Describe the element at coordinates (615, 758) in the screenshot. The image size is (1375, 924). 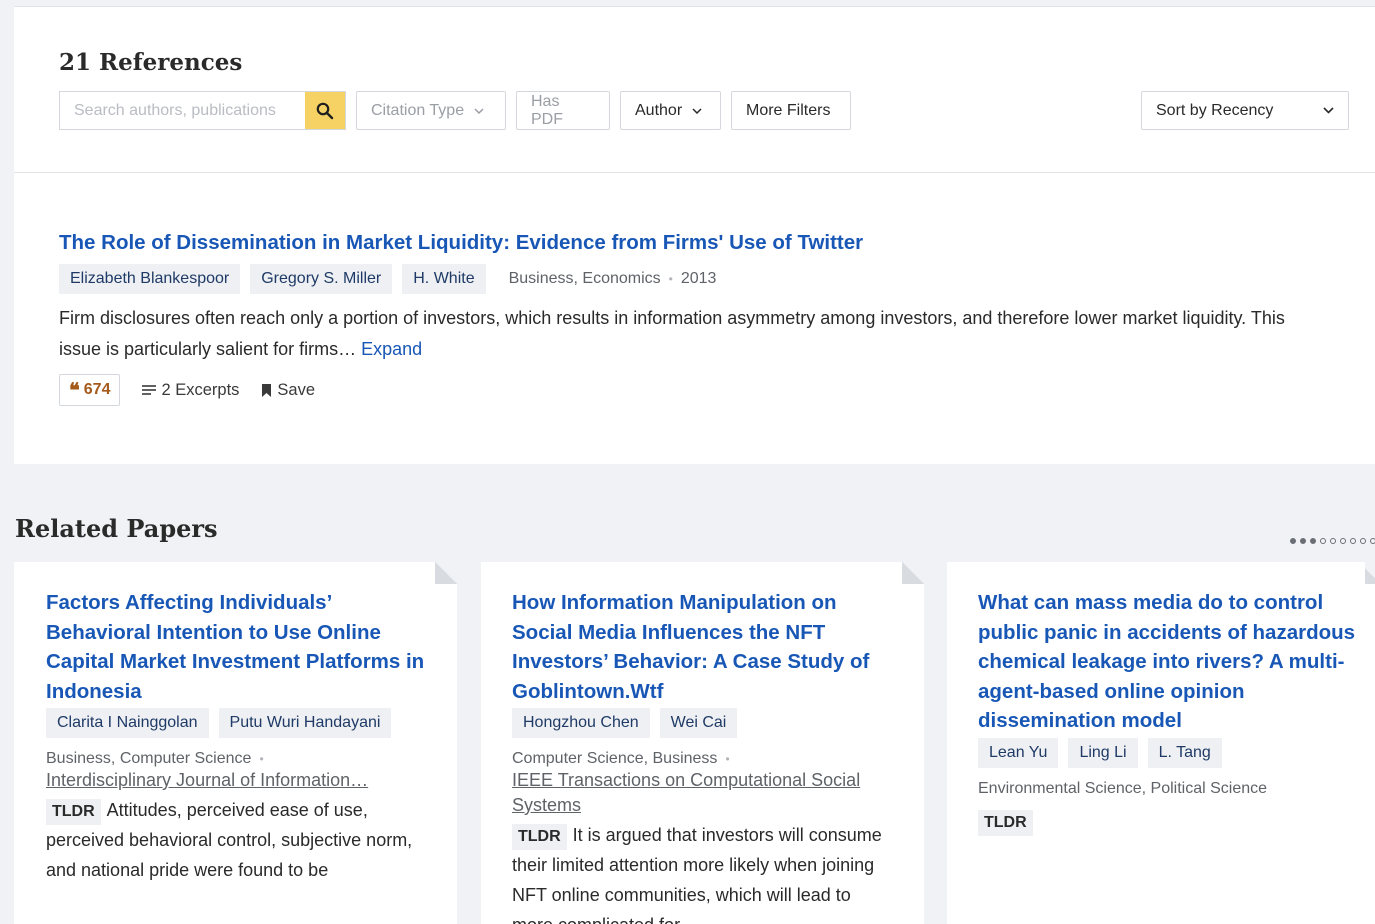
I see `fields-text: Computer Science, Business` at that location.